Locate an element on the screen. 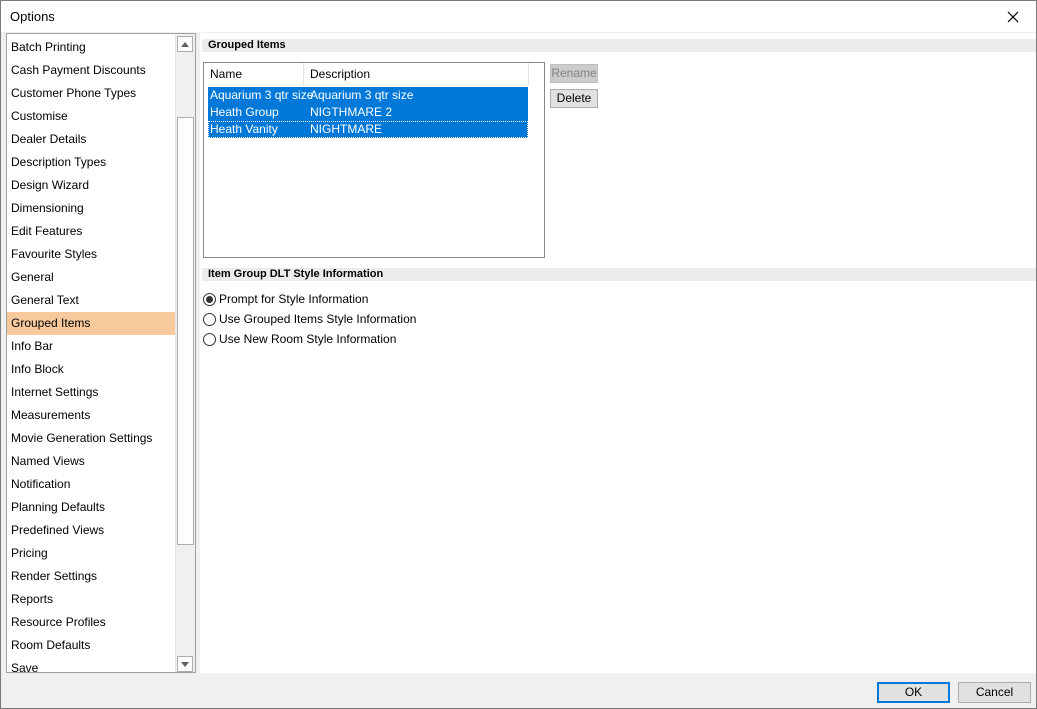 This screenshot has width=1037, height=709. sidebar-scrollbar is located at coordinates (185, 353).